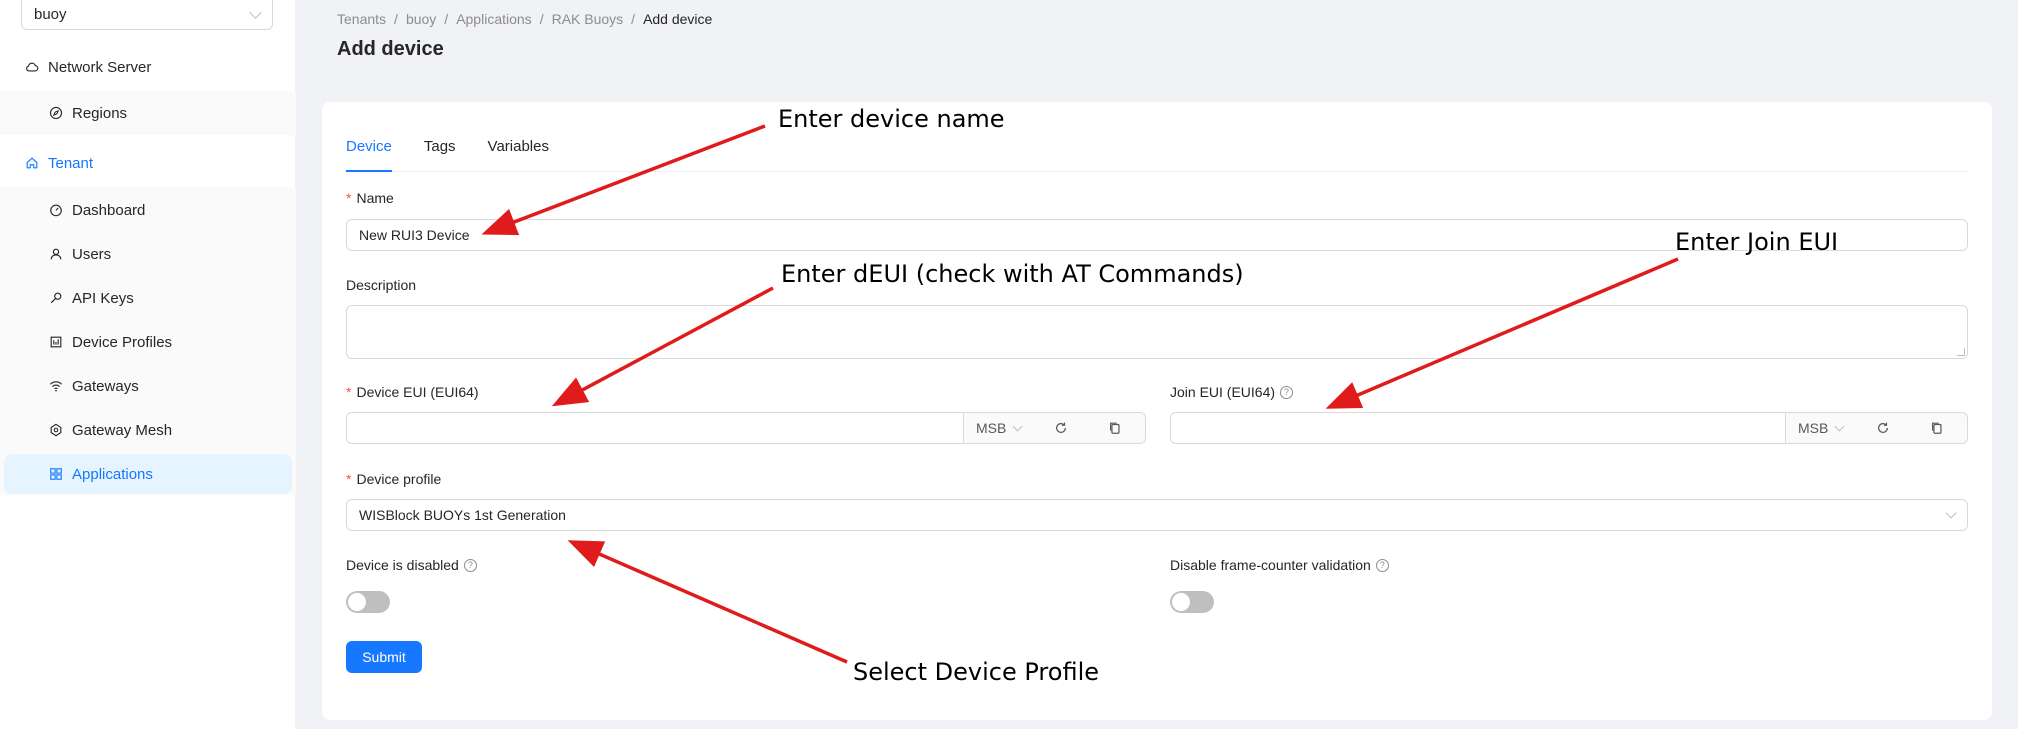 The image size is (2018, 729). I want to click on menu-network-server: Network Server, so click(148, 67).